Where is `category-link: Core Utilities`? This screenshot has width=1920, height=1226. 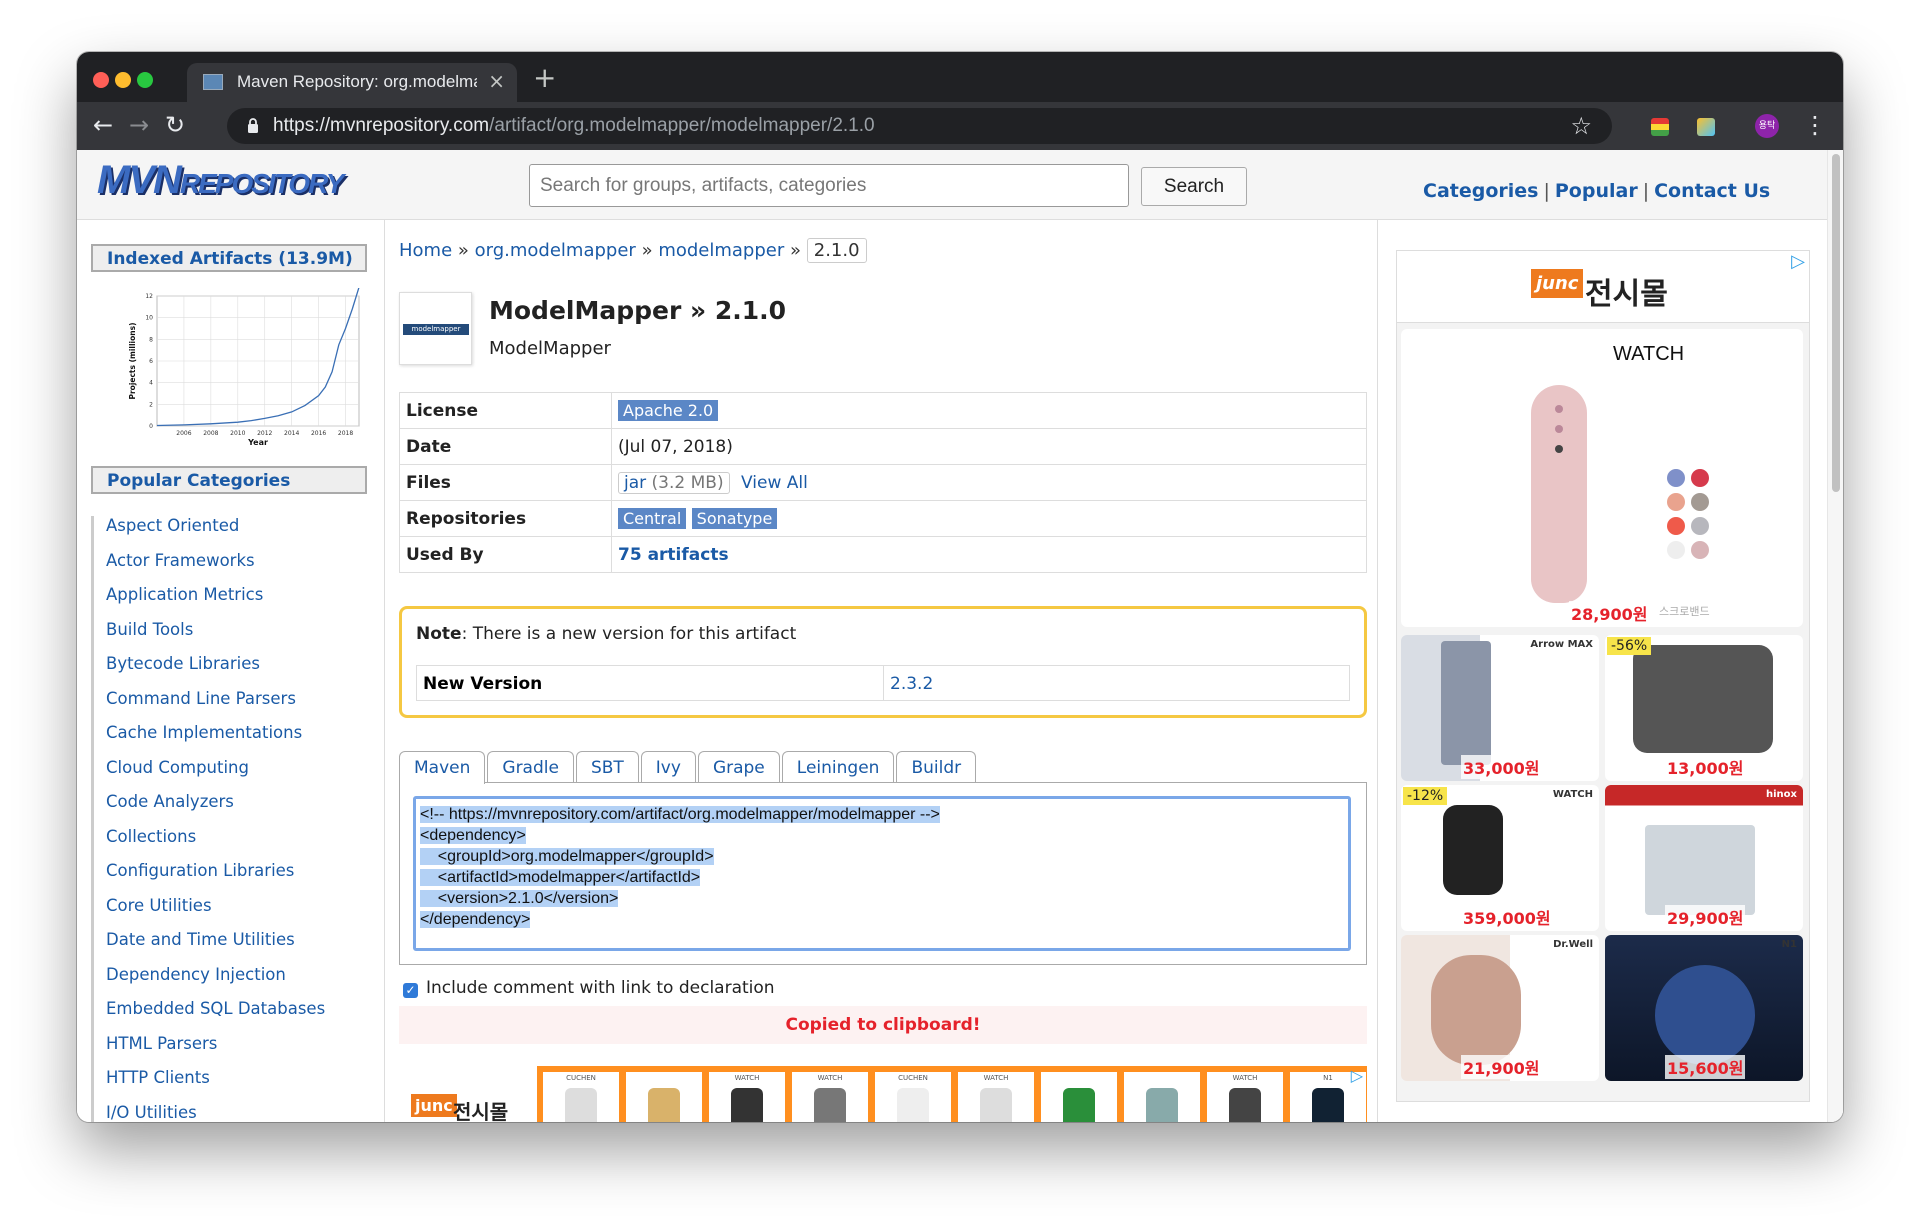 category-link: Core Utilities is located at coordinates (215, 913).